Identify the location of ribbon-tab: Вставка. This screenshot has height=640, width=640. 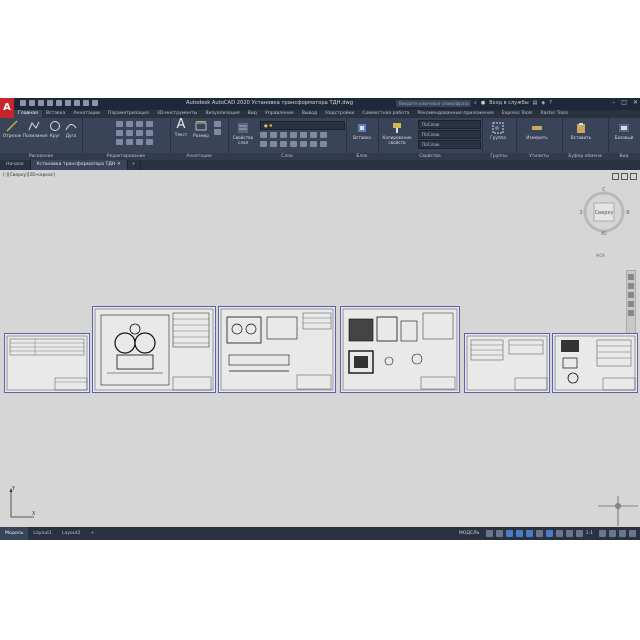
(55, 114).